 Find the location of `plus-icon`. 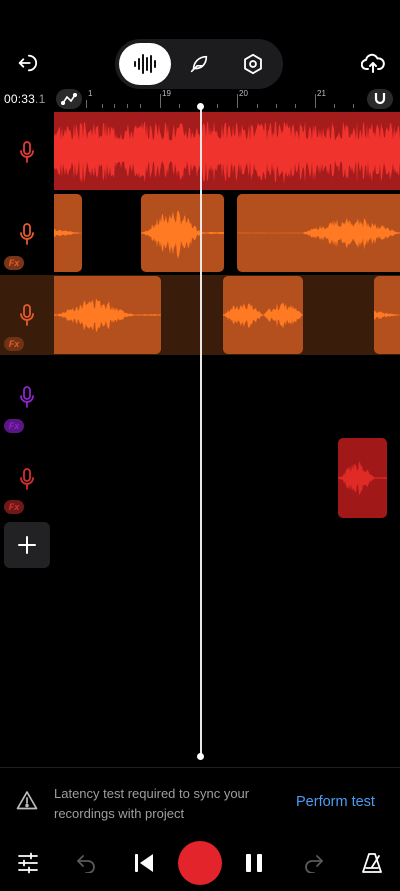

plus-icon is located at coordinates (27, 545).